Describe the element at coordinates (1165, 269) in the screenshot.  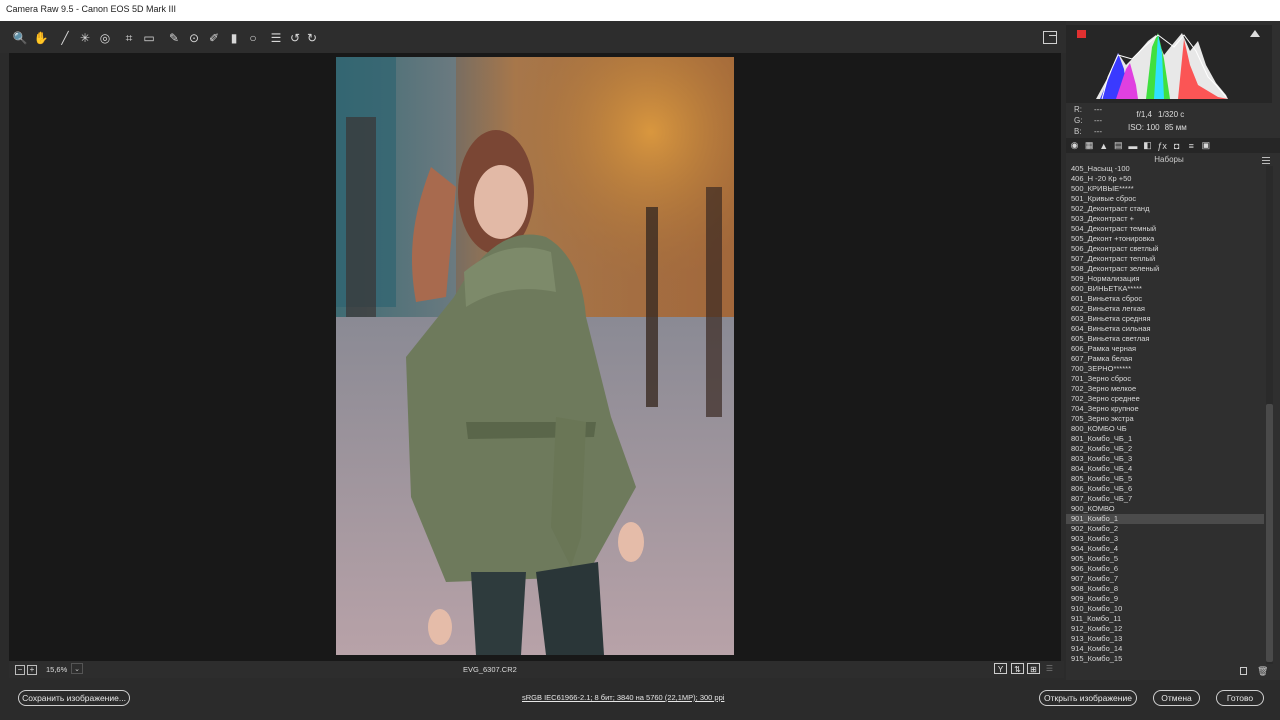
I see `preset-item: 508_Деконтраст зеленый` at that location.